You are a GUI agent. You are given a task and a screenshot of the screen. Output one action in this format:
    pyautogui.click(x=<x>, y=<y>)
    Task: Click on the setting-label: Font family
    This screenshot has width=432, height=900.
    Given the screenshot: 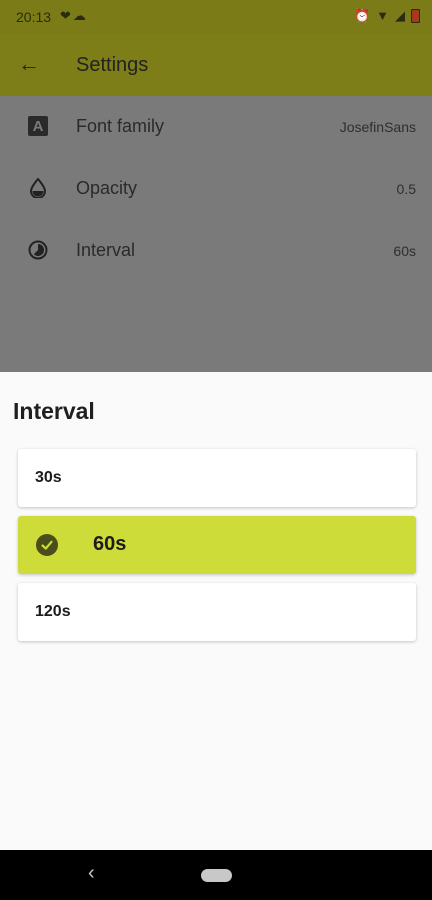 What is the action you would take?
    pyautogui.click(x=120, y=126)
    